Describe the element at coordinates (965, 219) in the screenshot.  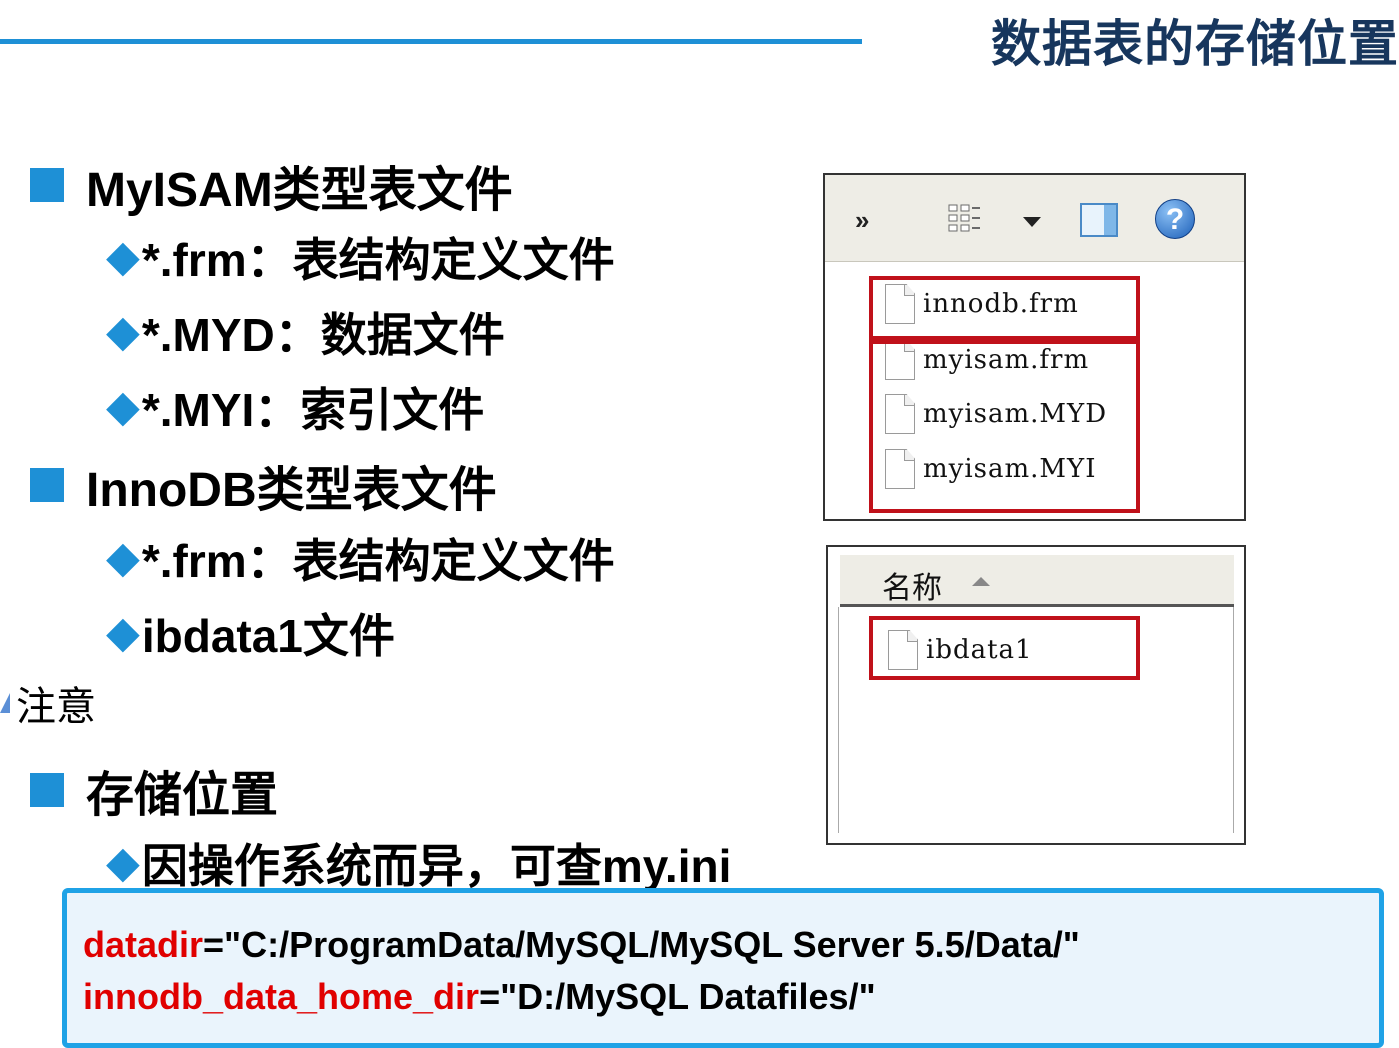
I see `view-options-icon` at that location.